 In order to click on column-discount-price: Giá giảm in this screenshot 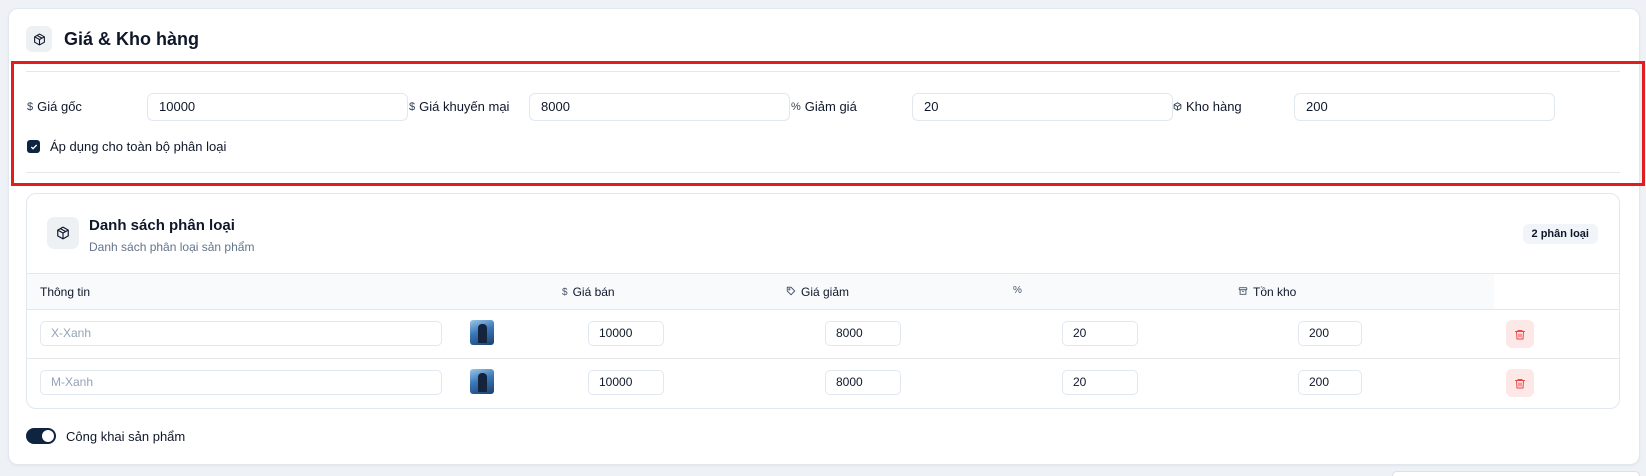, I will do `click(817, 292)`.